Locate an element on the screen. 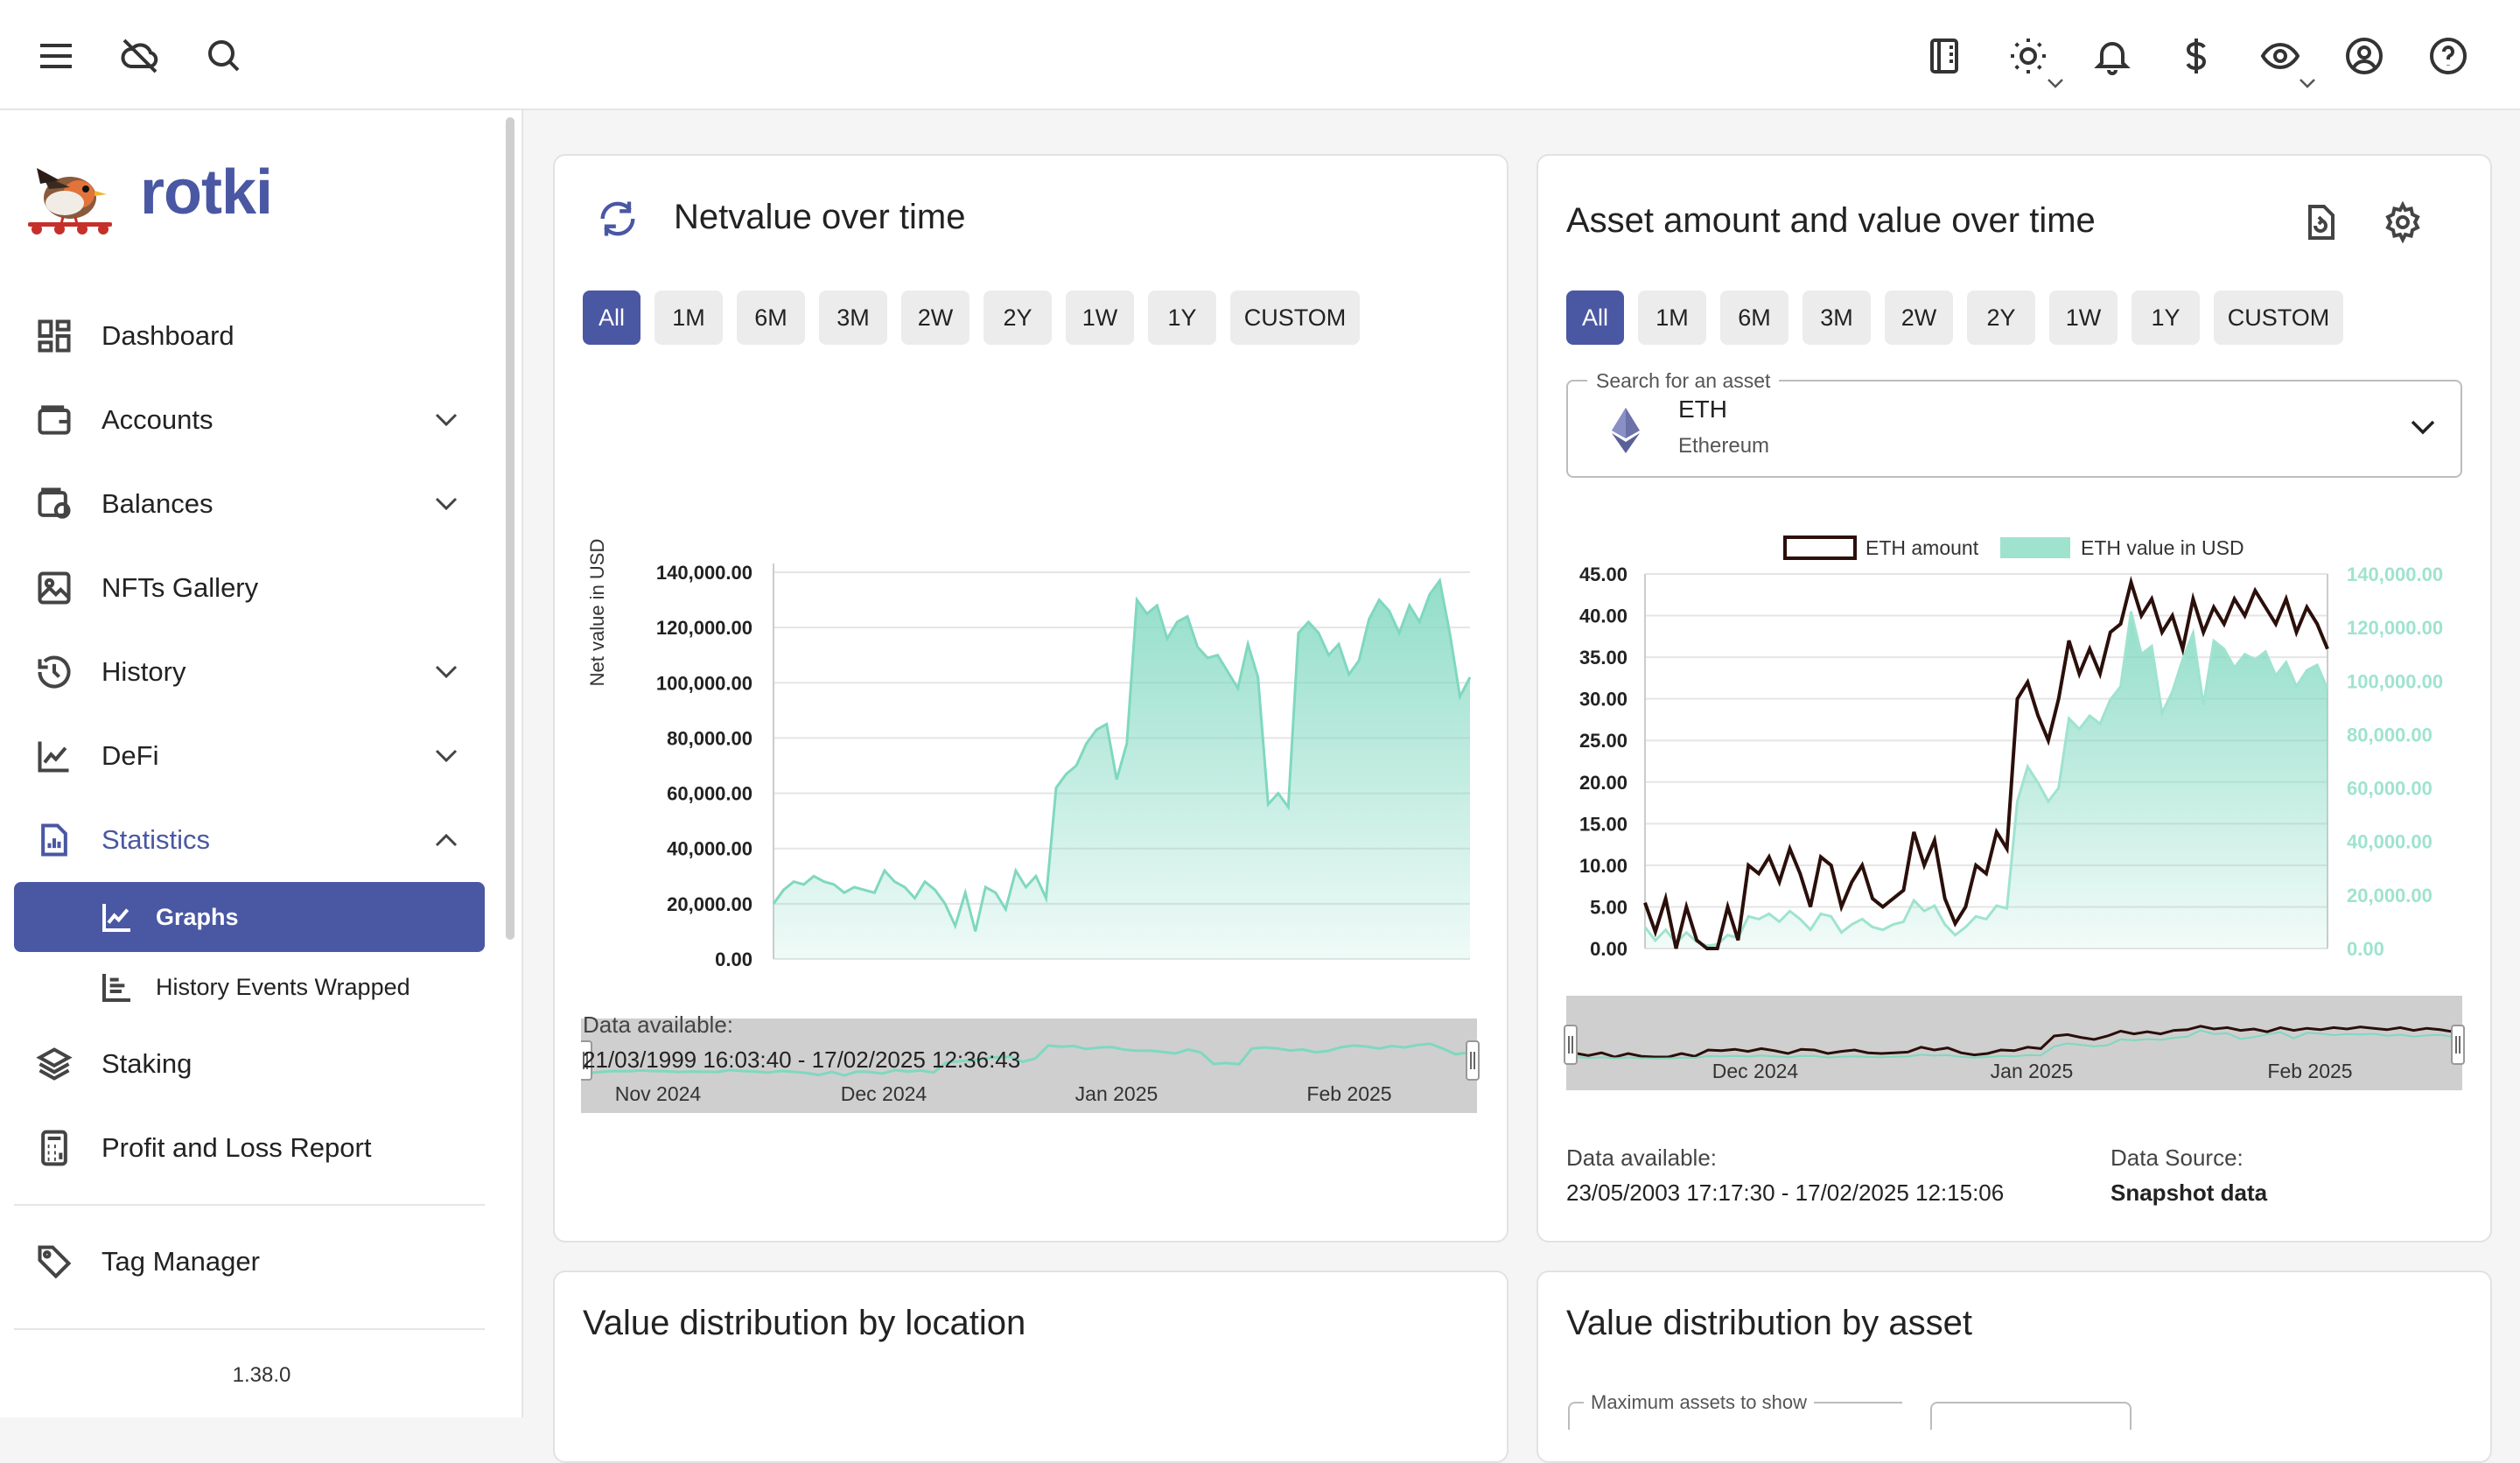 This screenshot has width=2520, height=1463. y-tick-label-right: 40,000.00 is located at coordinates (2389, 842).